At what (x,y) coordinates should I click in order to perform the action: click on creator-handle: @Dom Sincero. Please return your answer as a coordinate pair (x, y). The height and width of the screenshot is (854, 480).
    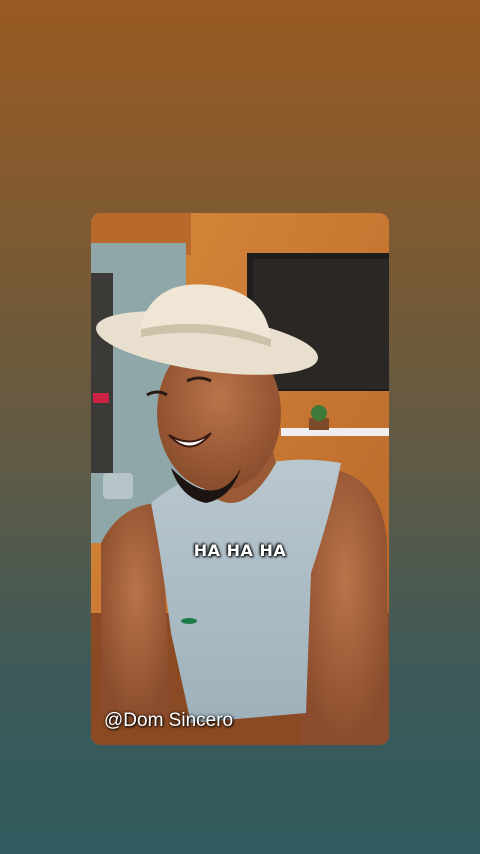
    Looking at the image, I should click on (168, 721).